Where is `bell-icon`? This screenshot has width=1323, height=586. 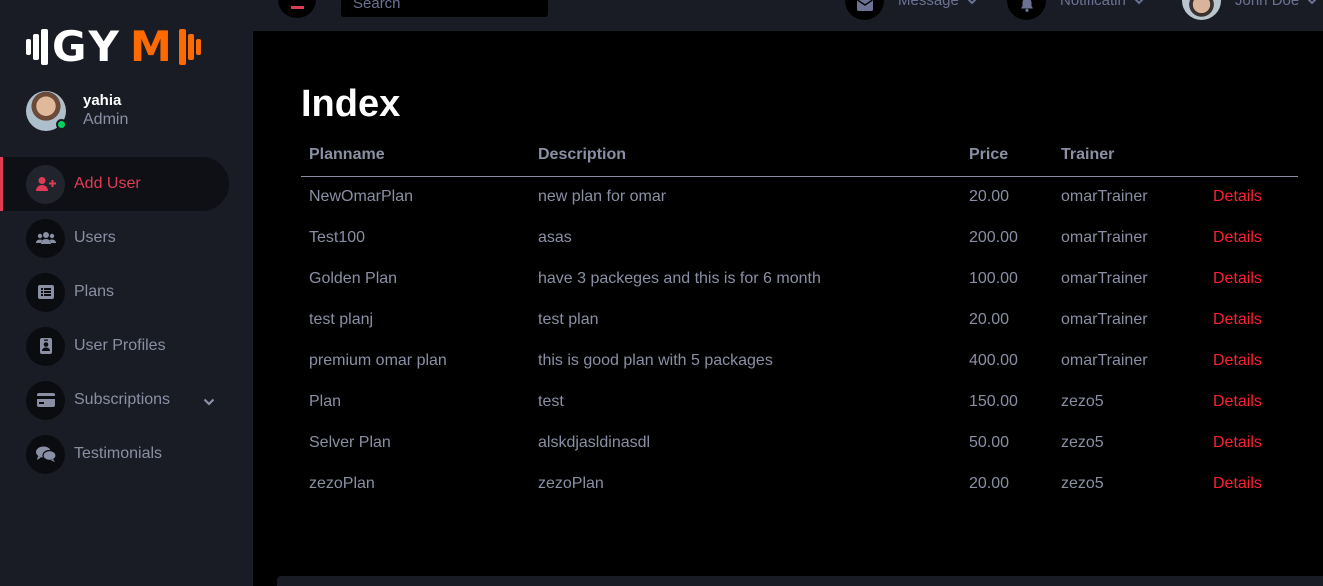 bell-icon is located at coordinates (1026, 10).